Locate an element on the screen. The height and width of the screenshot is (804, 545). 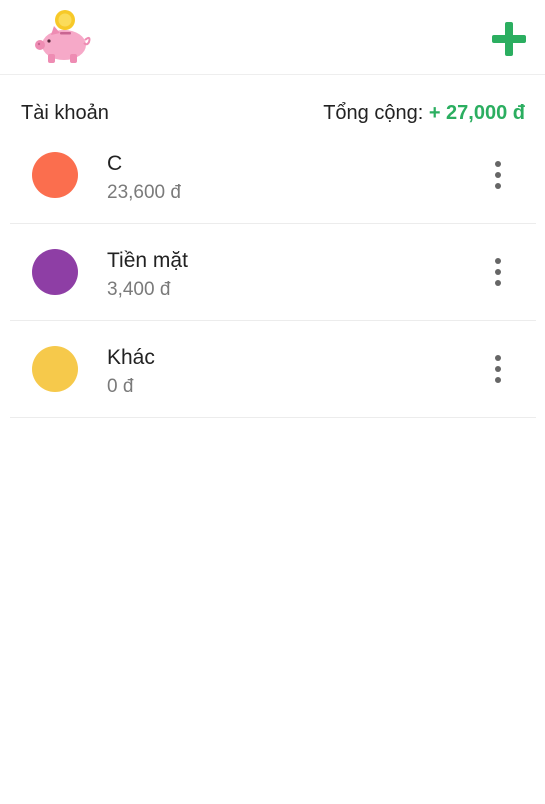
top-bar is located at coordinates (272, 37).